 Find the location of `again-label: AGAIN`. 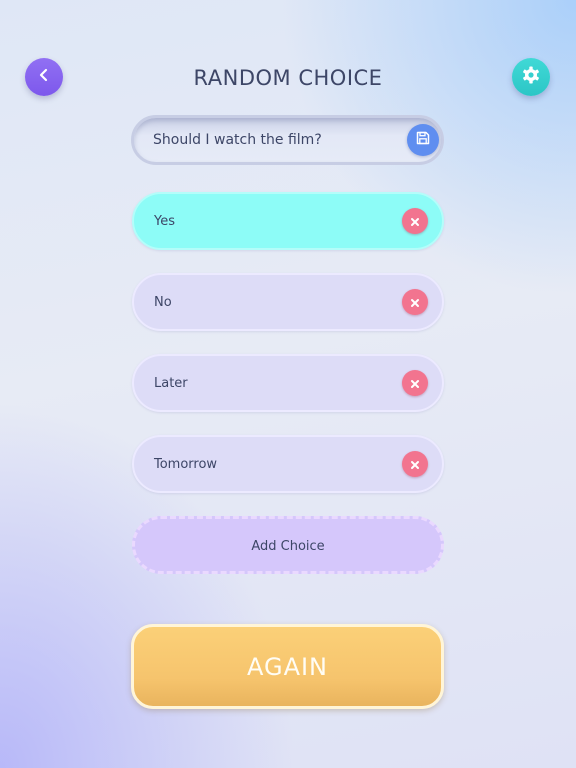

again-label: AGAIN is located at coordinates (287, 667).